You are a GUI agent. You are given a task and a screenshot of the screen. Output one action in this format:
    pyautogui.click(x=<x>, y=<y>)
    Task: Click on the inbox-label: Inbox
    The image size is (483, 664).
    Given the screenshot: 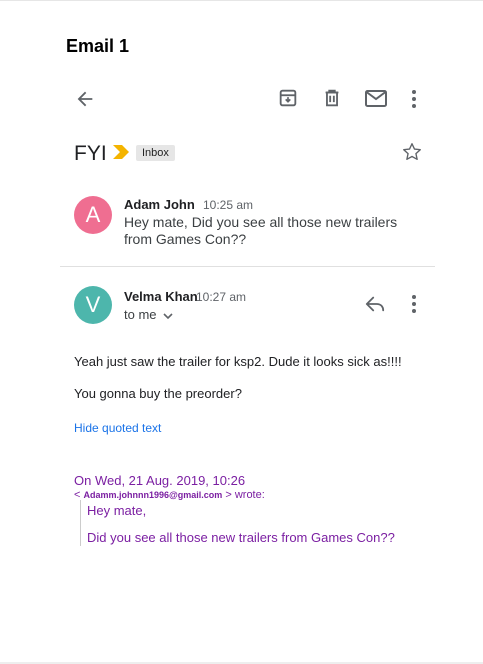 What is the action you would take?
    pyautogui.click(x=155, y=153)
    